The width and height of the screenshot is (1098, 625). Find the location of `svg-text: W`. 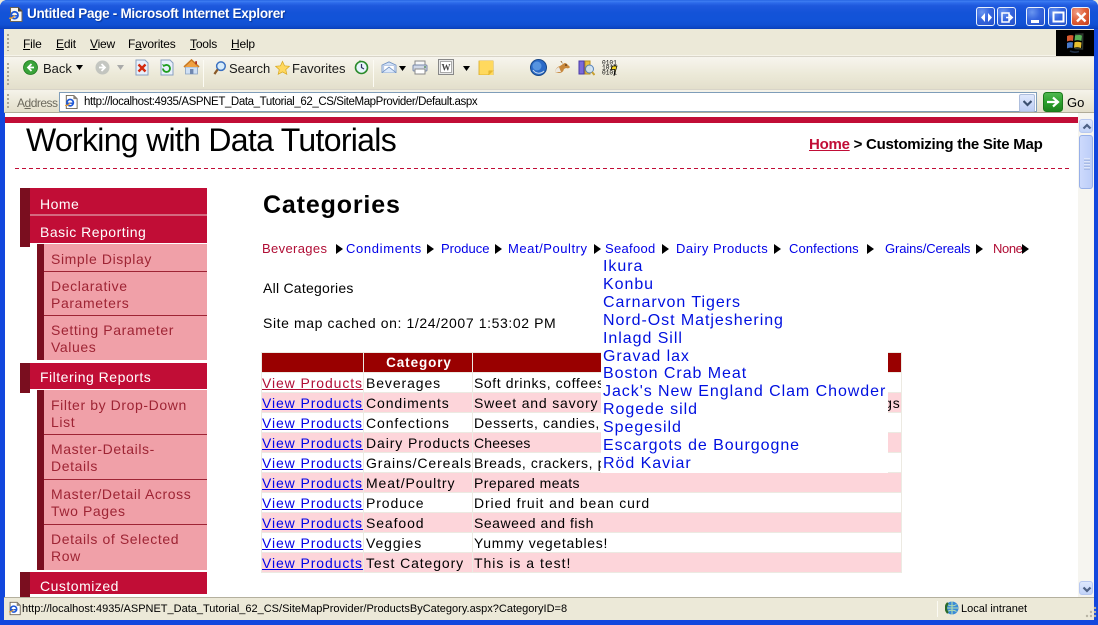

svg-text: W is located at coordinates (446, 68).